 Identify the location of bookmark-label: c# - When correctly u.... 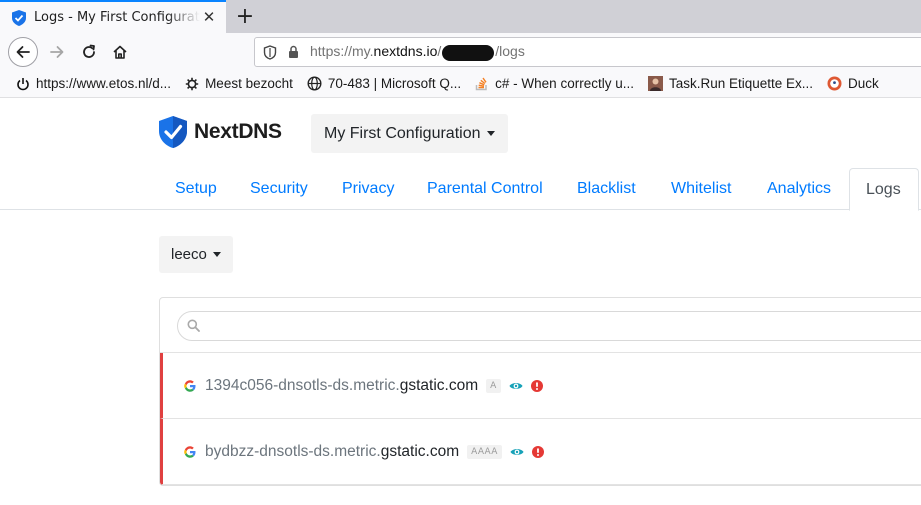
(564, 83).